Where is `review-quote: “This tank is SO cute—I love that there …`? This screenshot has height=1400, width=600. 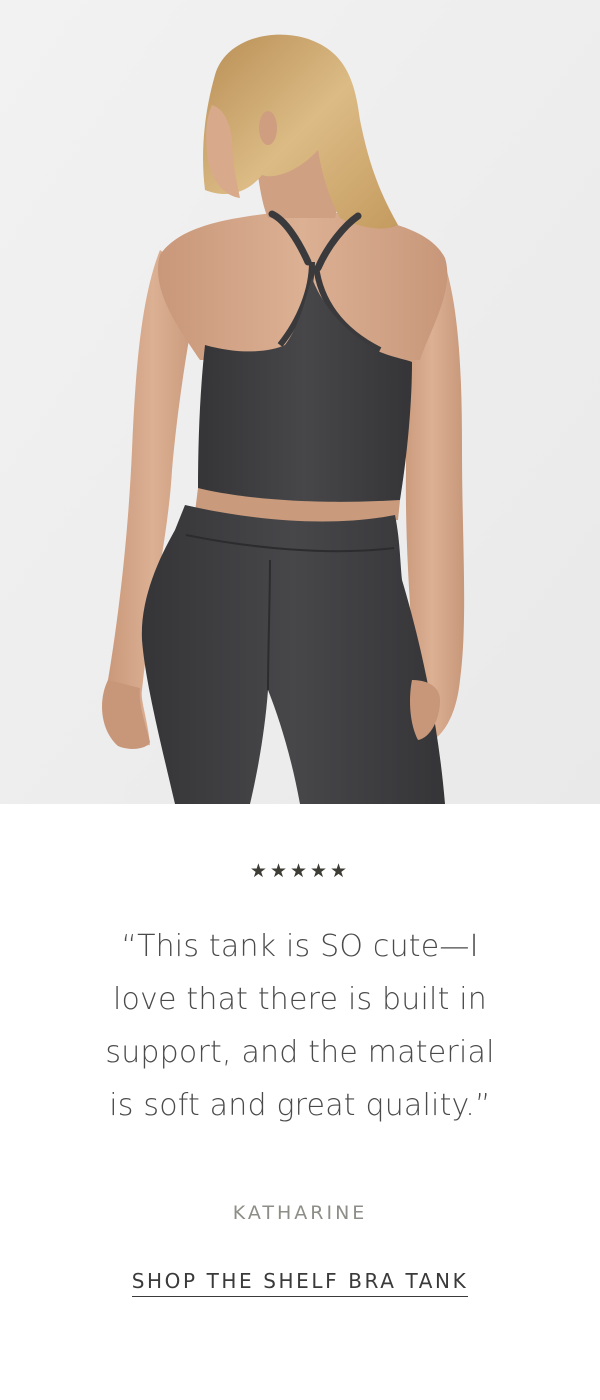
review-quote: “This tank is SO cute—I love that there … is located at coordinates (300, 1026).